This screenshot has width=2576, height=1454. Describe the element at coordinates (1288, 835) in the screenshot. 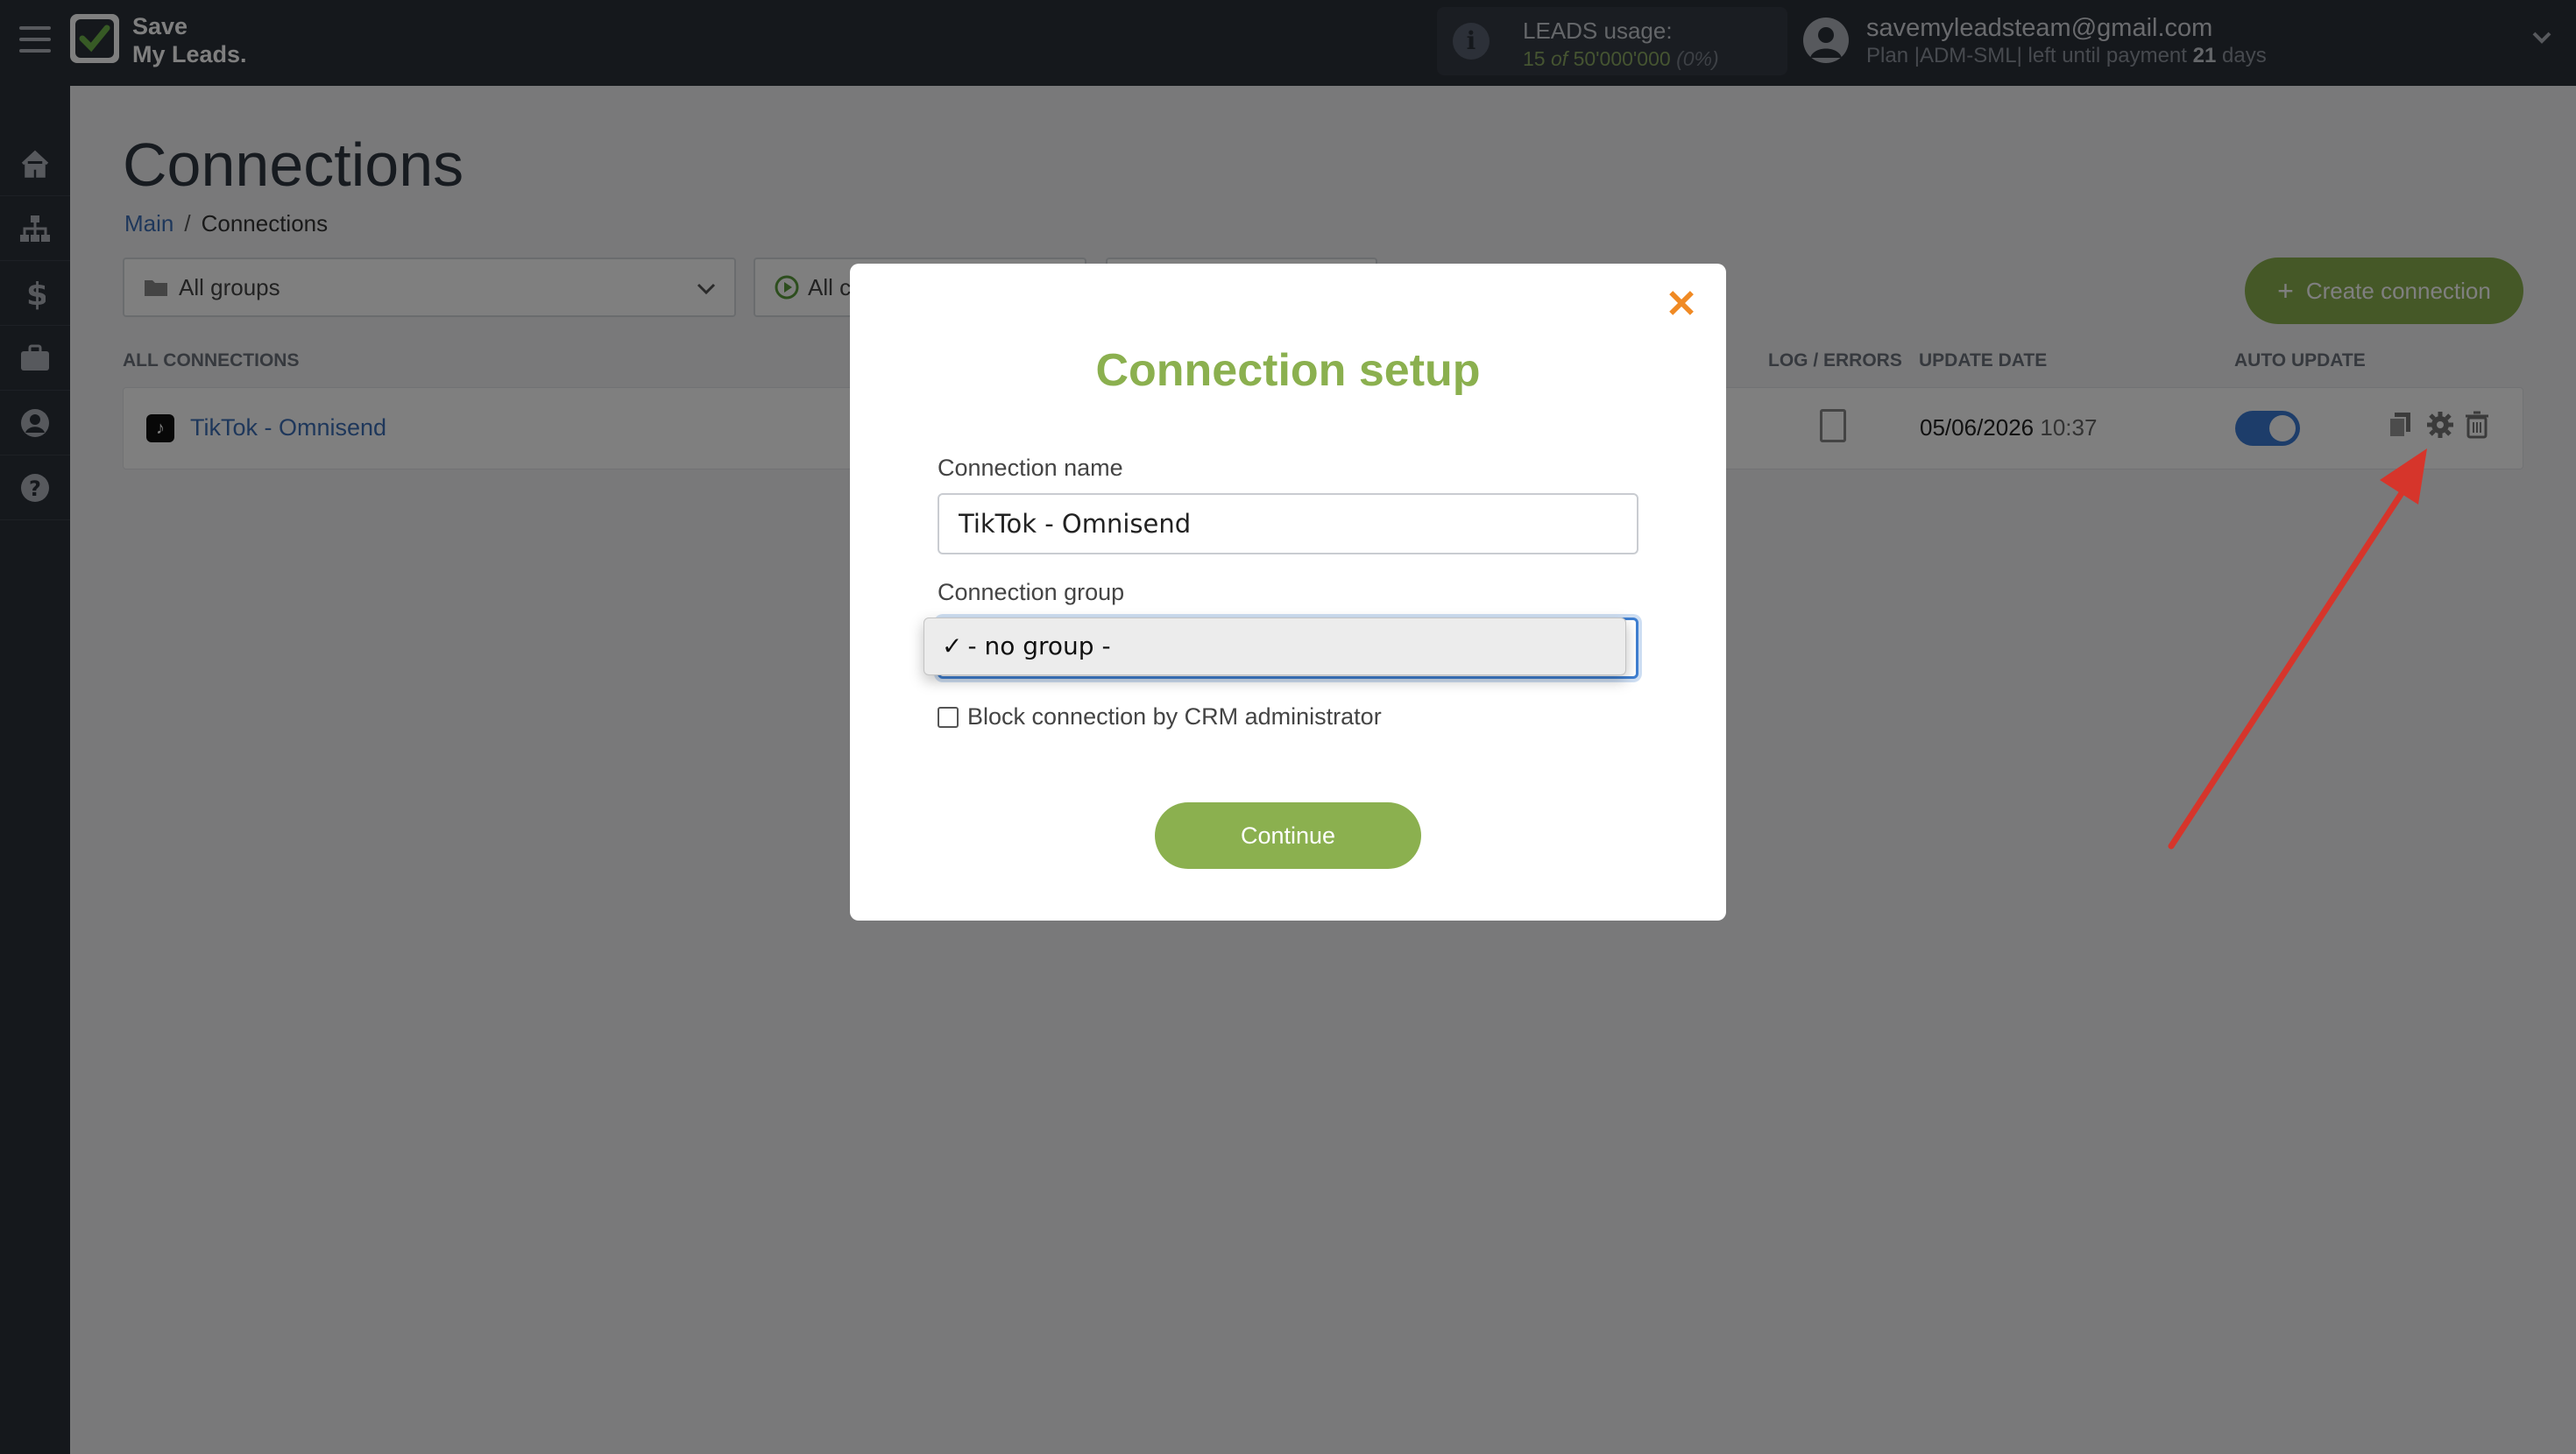

I see `continue-button: Continue` at that location.